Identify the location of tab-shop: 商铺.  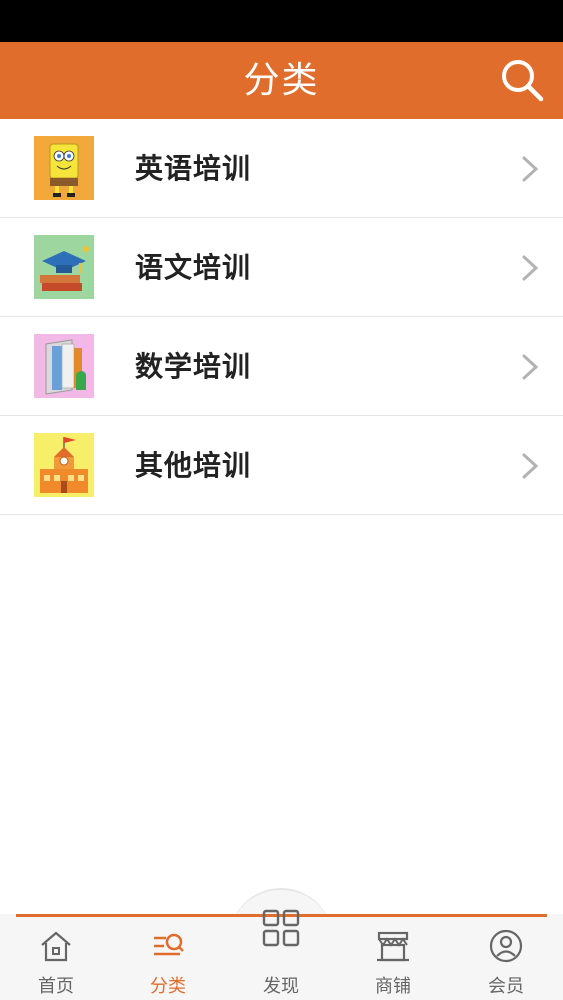
(393, 957).